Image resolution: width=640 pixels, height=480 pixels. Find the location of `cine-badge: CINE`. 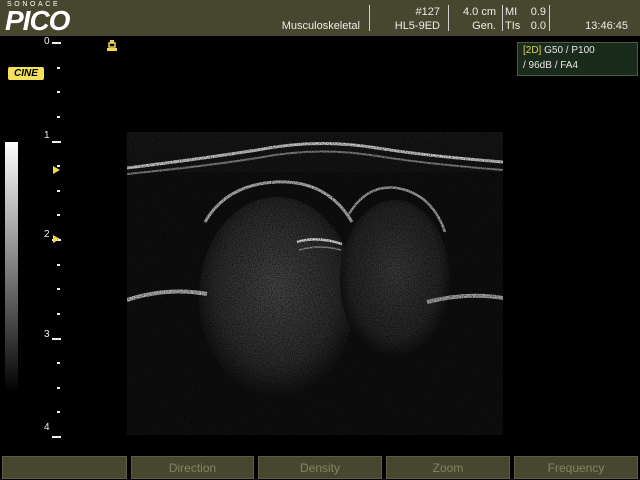

cine-badge: CINE is located at coordinates (26, 73).